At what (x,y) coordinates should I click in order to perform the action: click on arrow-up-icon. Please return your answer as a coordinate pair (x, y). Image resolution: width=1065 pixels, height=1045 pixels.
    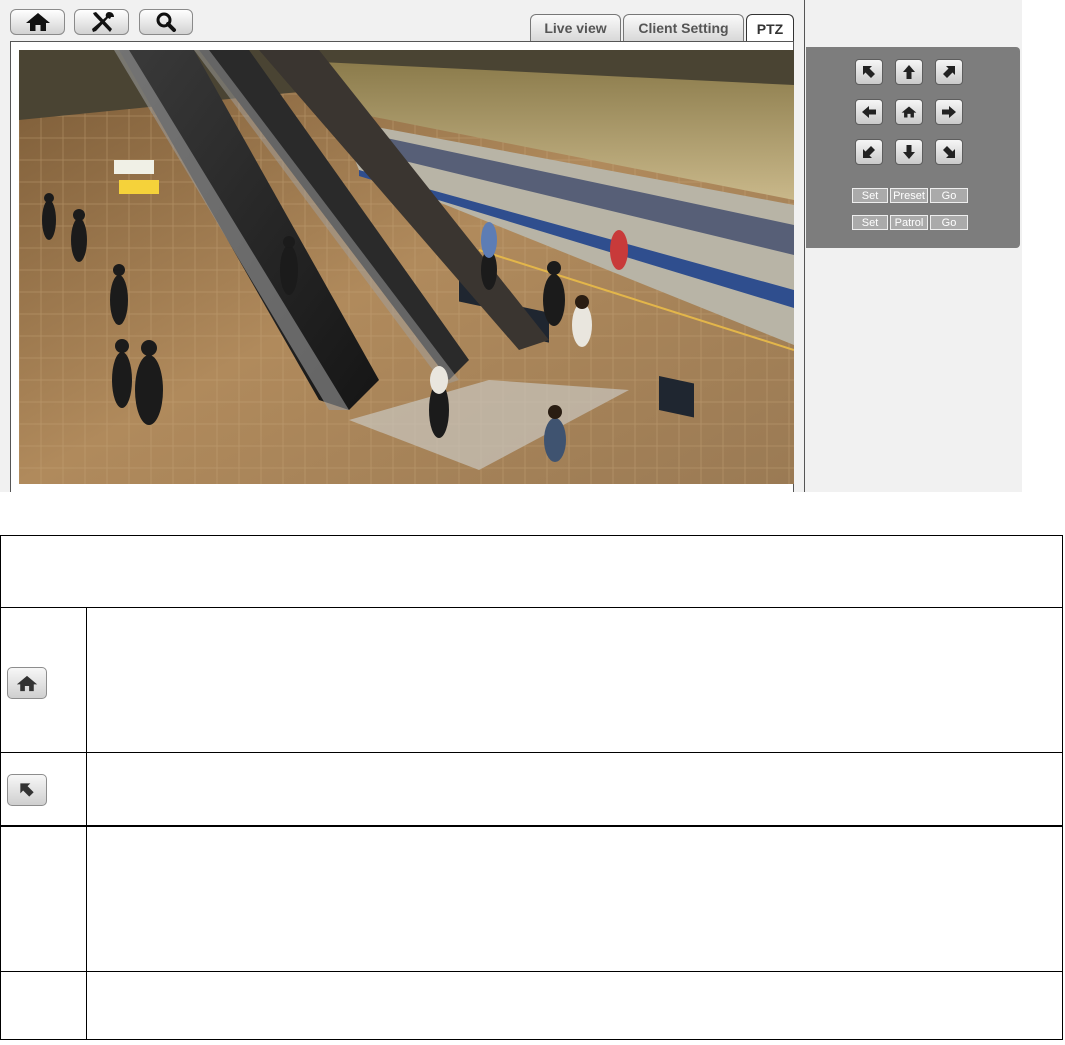
    Looking at the image, I should click on (909, 72).